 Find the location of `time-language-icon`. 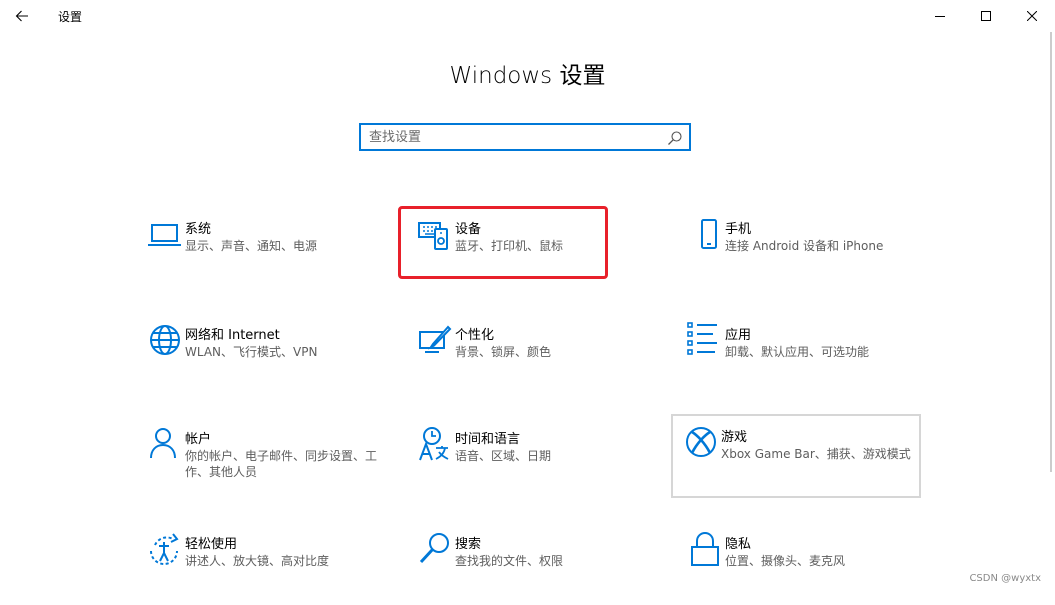

time-language-icon is located at coordinates (434, 444).